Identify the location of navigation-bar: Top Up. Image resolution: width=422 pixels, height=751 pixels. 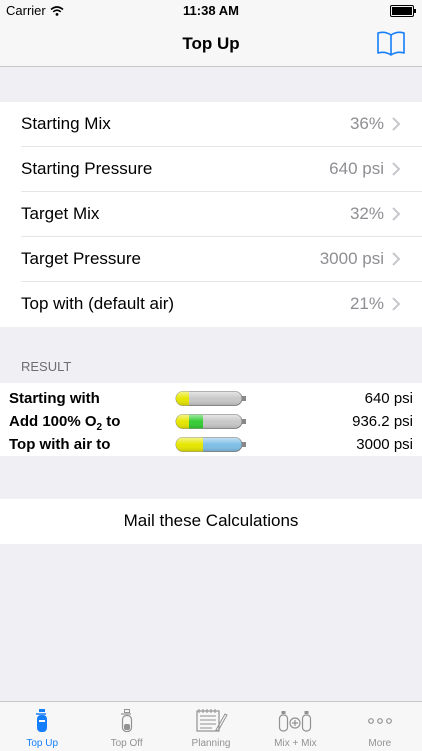
(211, 44).